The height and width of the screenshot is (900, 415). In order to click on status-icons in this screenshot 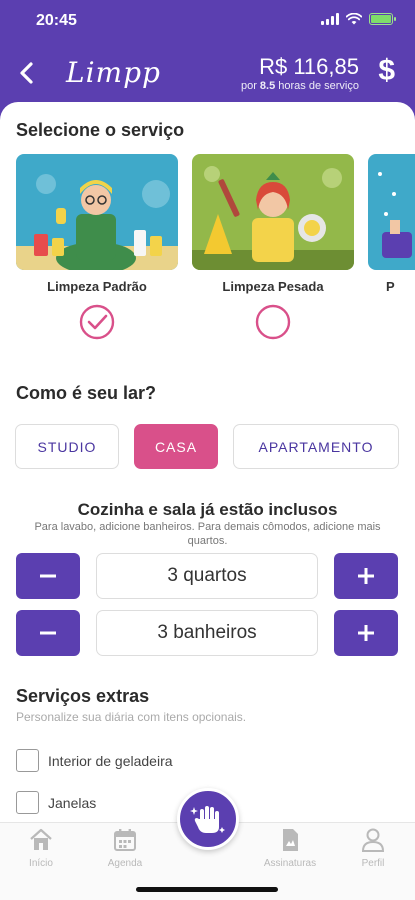, I will do `click(358, 19)`.